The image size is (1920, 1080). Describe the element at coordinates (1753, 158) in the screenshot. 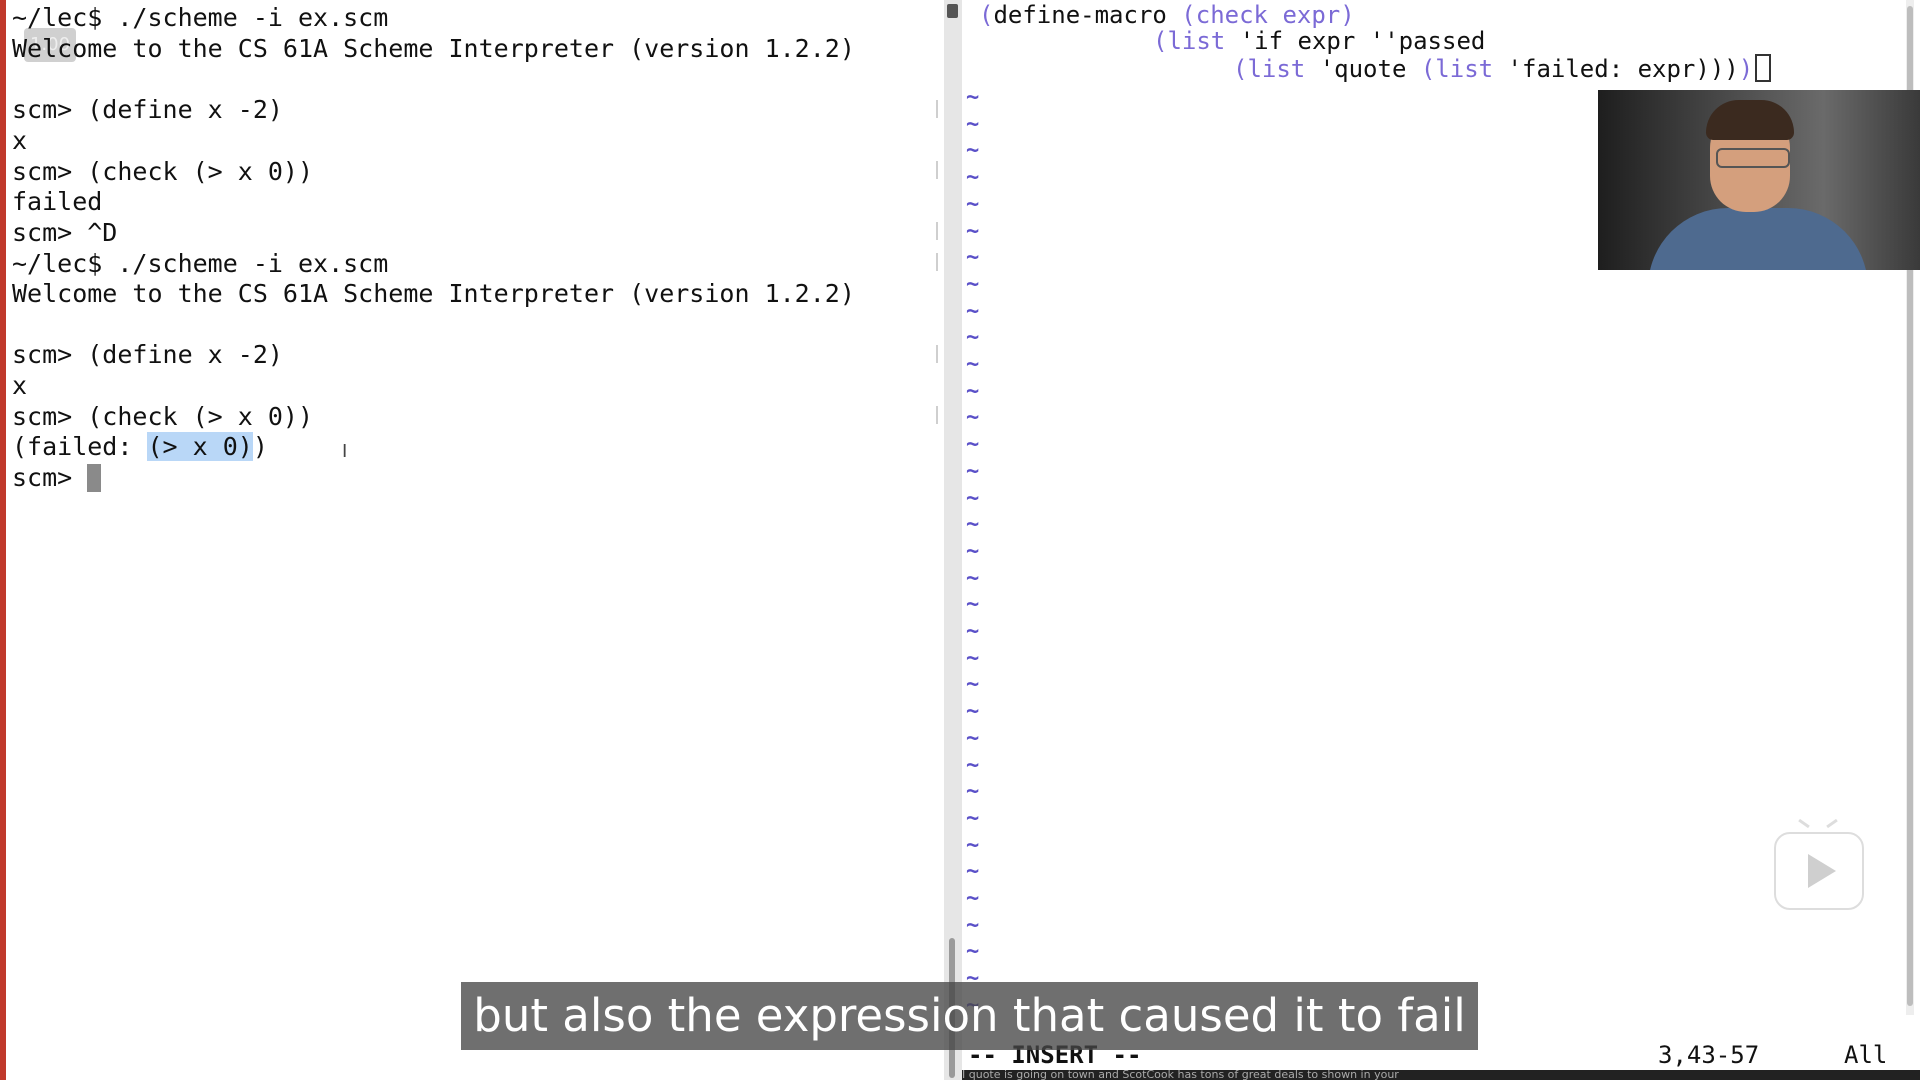

I see `presenter-glasses` at that location.